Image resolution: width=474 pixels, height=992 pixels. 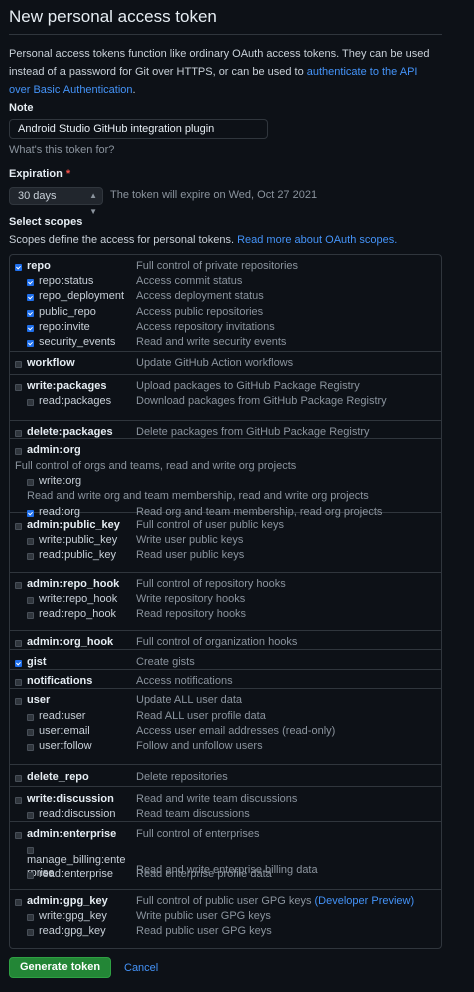 I want to click on developer-preview-link: (Developer Preview), so click(x=365, y=901).